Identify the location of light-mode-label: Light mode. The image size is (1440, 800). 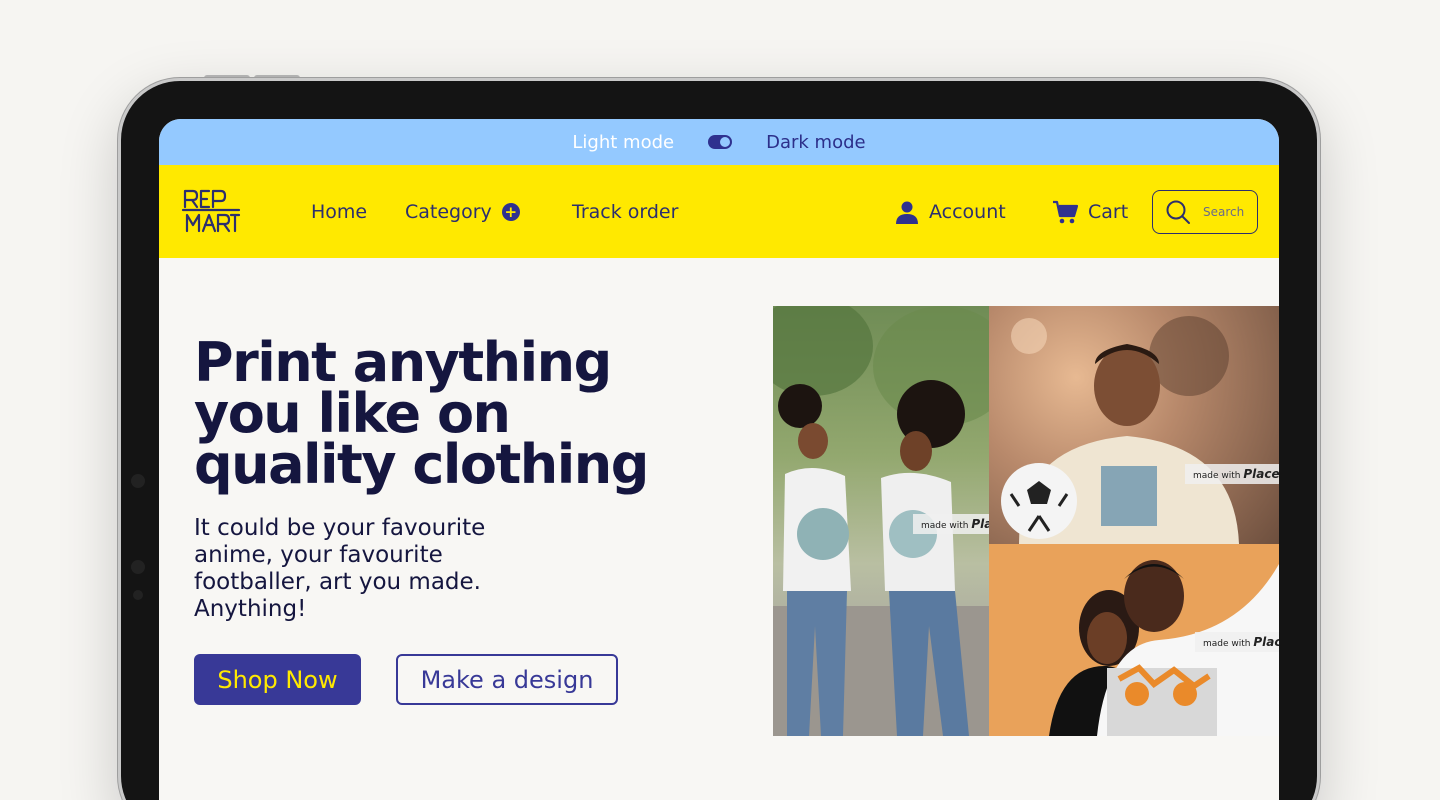
(623, 142).